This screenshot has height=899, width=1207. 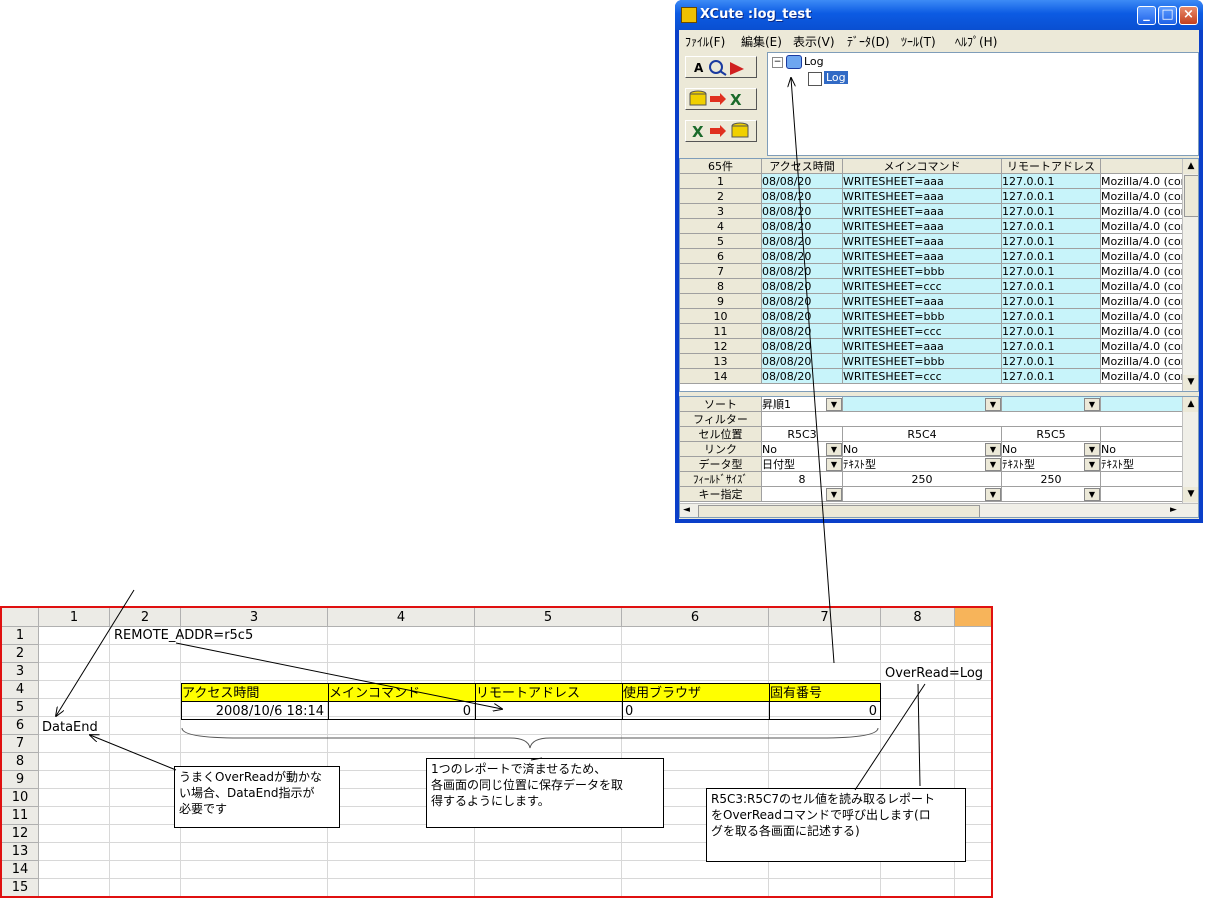 What do you see at coordinates (1146, 15) in the screenshot?
I see `minimize-button: _` at bounding box center [1146, 15].